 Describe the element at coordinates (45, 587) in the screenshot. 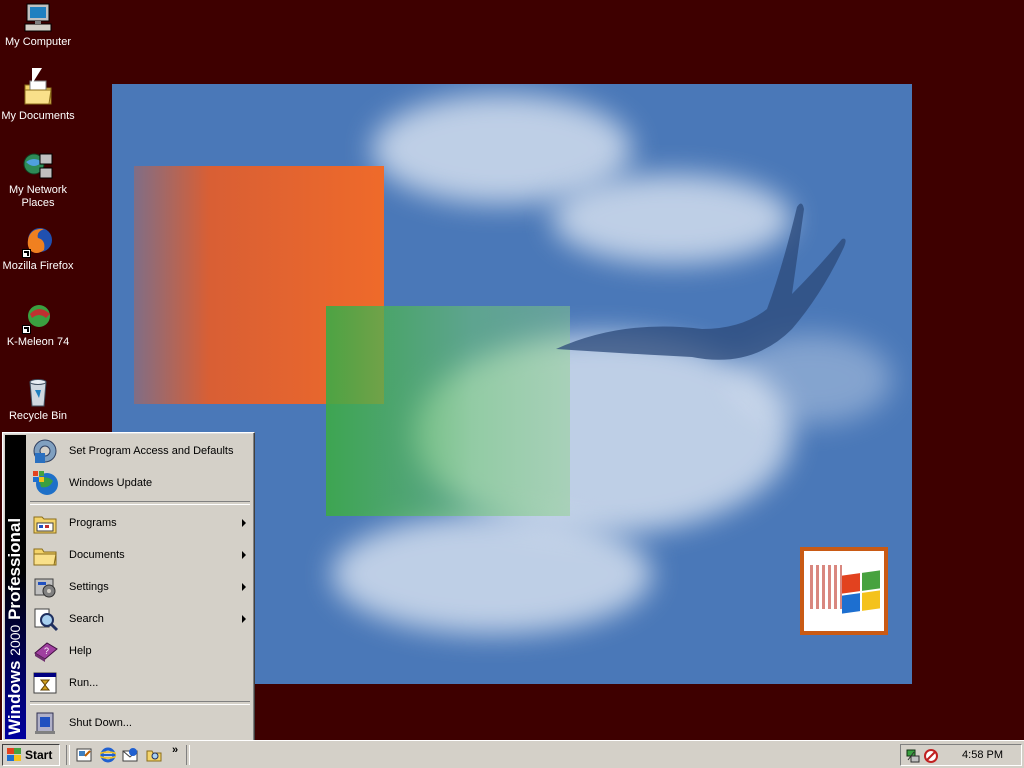

I see `settings-icon` at that location.